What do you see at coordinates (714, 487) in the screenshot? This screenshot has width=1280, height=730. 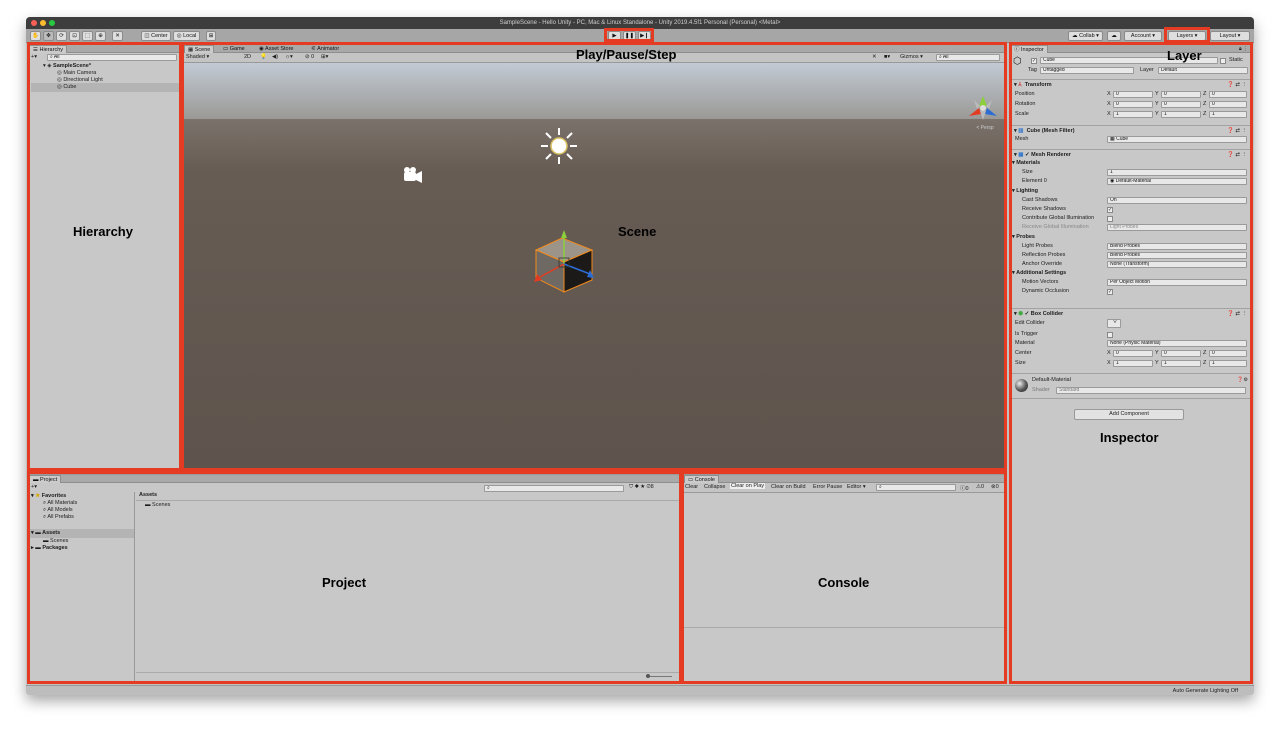 I see `console-collapse-button: Collapse` at bounding box center [714, 487].